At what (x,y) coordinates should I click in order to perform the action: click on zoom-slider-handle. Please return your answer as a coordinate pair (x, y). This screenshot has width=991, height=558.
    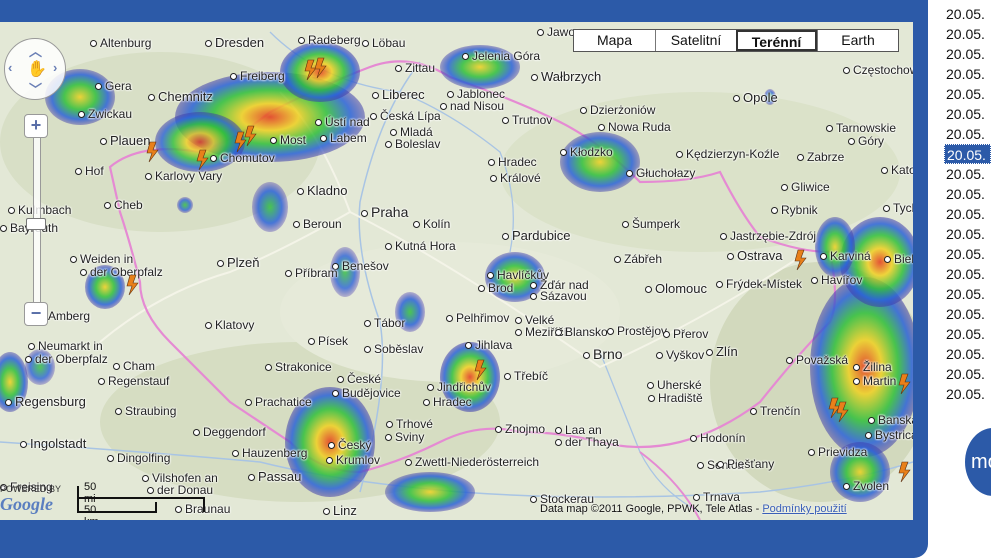
    Looking at the image, I should click on (36, 224).